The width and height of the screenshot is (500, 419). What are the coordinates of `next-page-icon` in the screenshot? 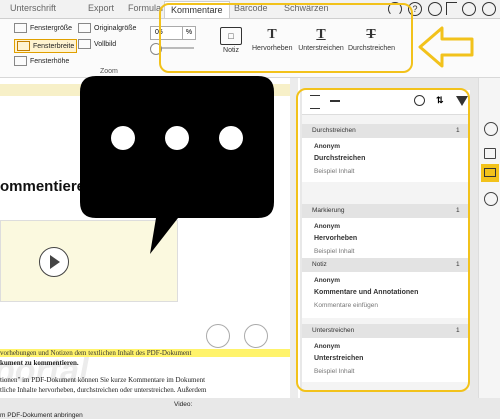 It's located at (256, 336).